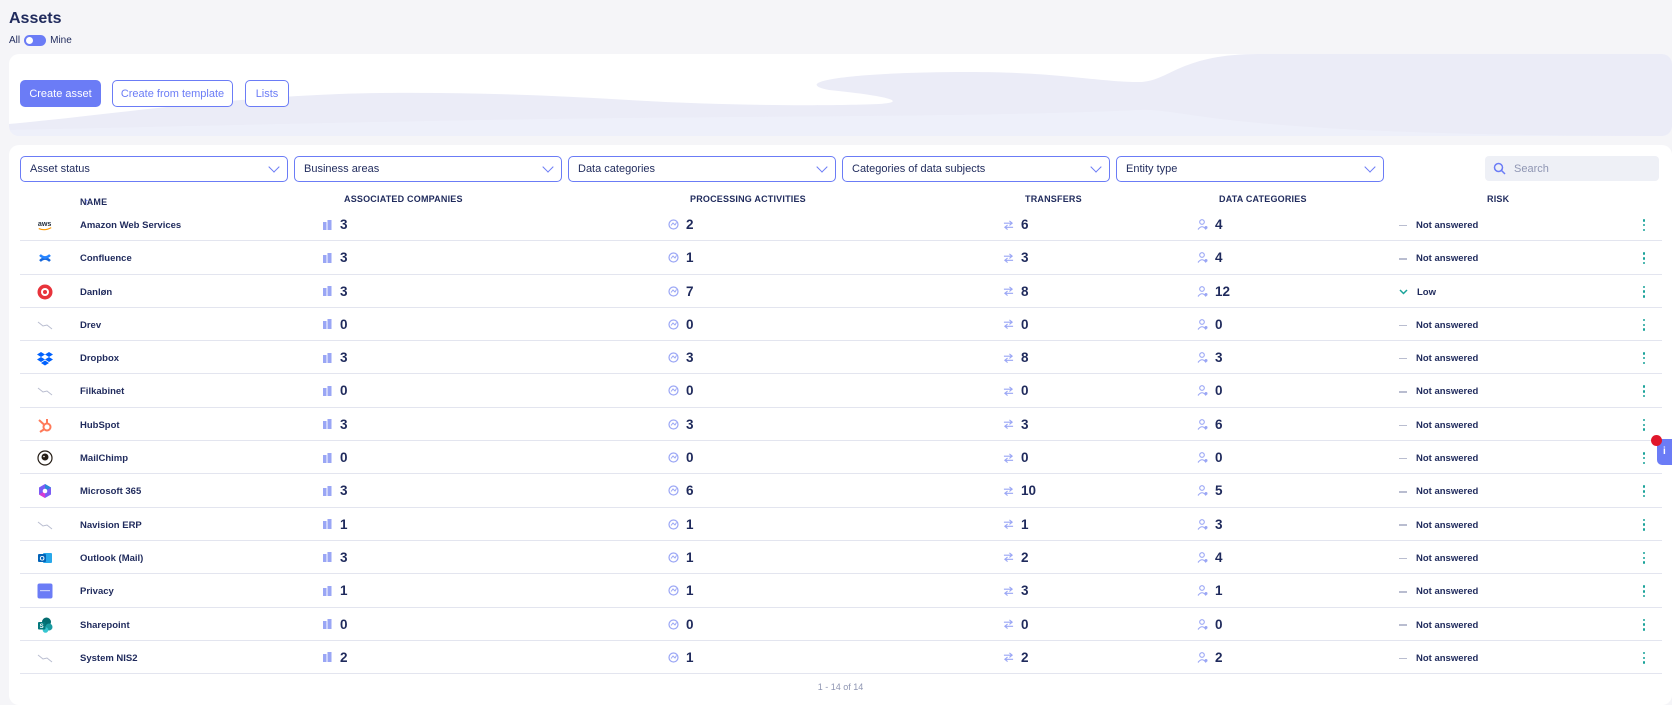 The image size is (1672, 705). Describe the element at coordinates (104, 458) in the screenshot. I see `asset-name: MailChimp` at that location.